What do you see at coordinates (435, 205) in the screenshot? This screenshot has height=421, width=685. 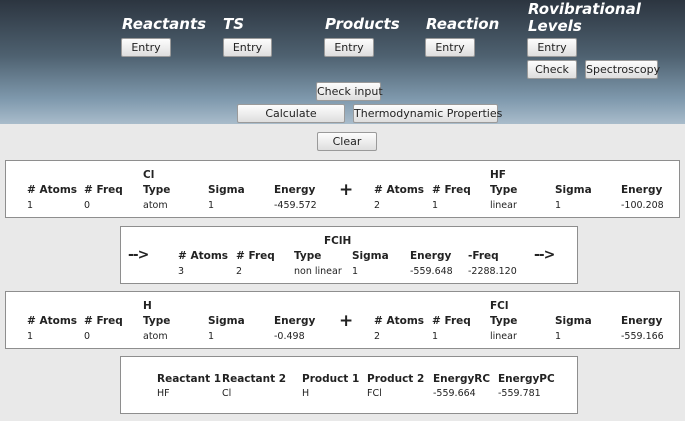 I see `reactant-right-freq: 1` at bounding box center [435, 205].